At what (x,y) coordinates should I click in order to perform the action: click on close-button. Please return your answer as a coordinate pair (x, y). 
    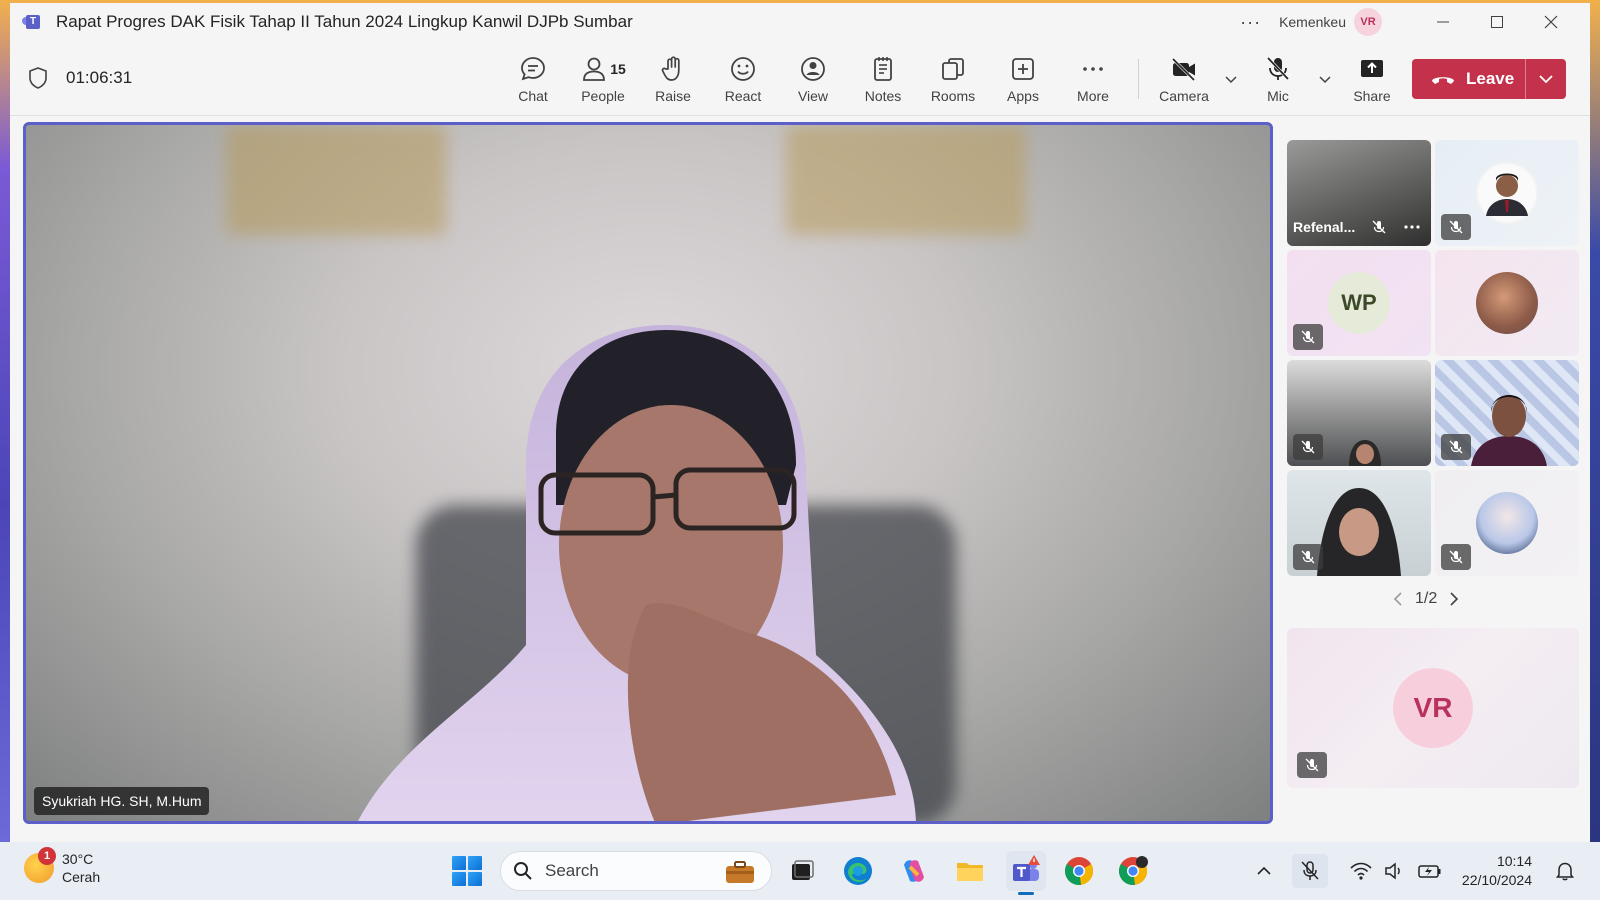
    Looking at the image, I should click on (1551, 22).